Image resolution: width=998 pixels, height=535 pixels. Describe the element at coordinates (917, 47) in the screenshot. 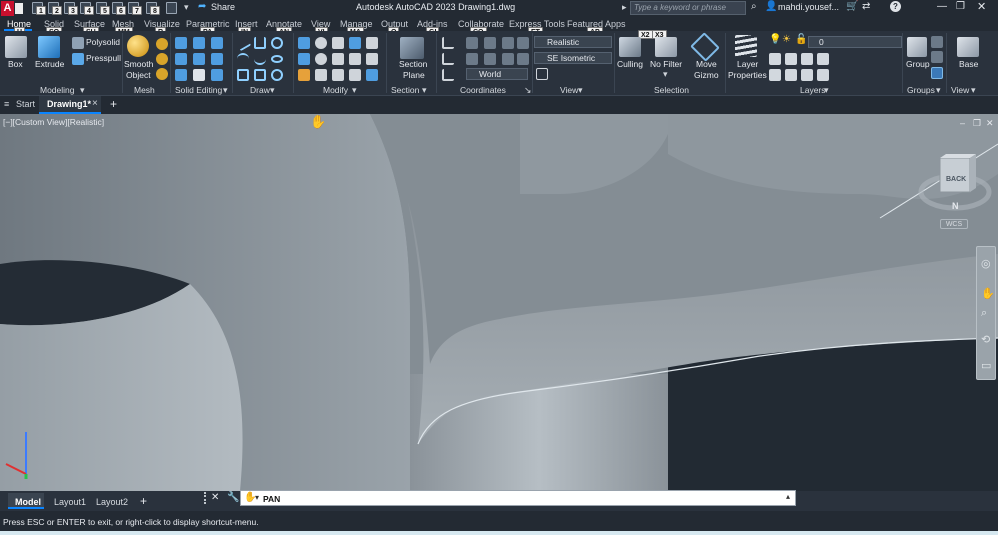

I see `group-icon` at that location.